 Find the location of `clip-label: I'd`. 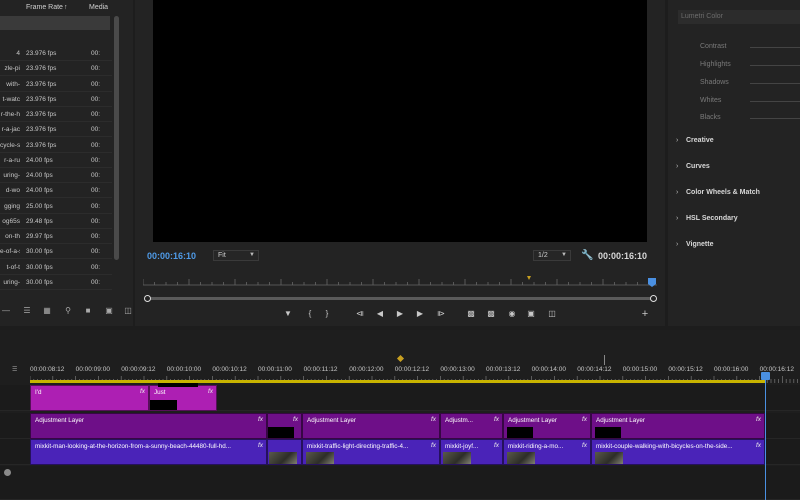

clip-label: I'd is located at coordinates (38, 392).